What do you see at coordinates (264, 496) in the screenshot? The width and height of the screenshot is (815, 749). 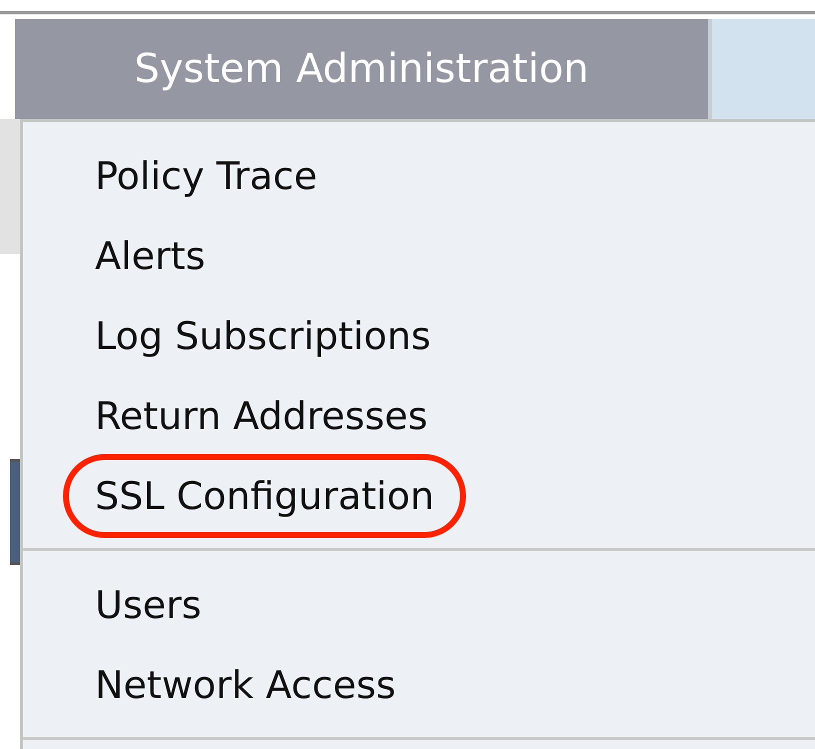 I see `highlighted-menu-item: SSL Configuration` at bounding box center [264, 496].